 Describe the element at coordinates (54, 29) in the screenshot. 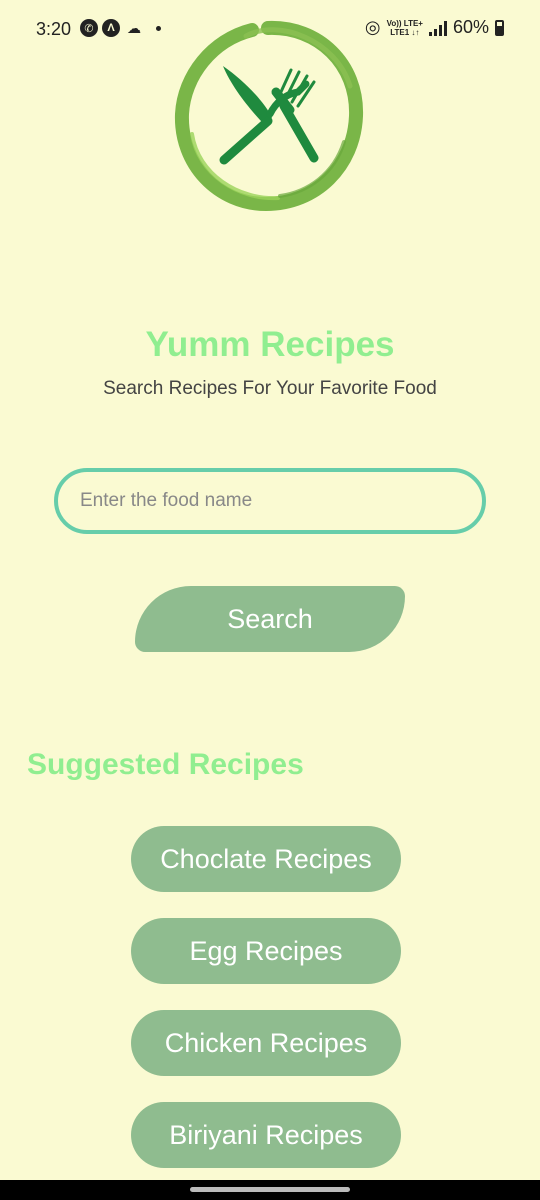

I see `status-time: 3:20` at that location.